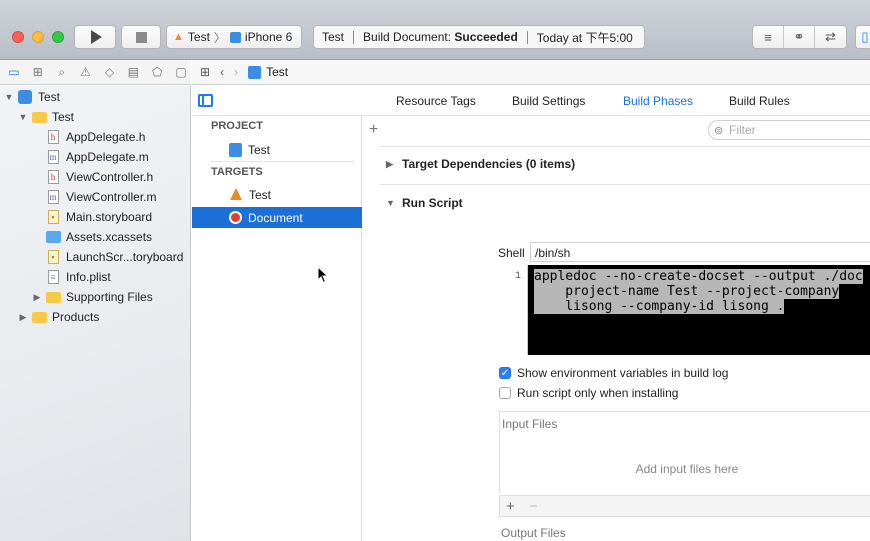 The height and width of the screenshot is (541, 870). Describe the element at coordinates (107, 157) in the screenshot. I see `navigator-item-label: AppDelegate.m` at that location.